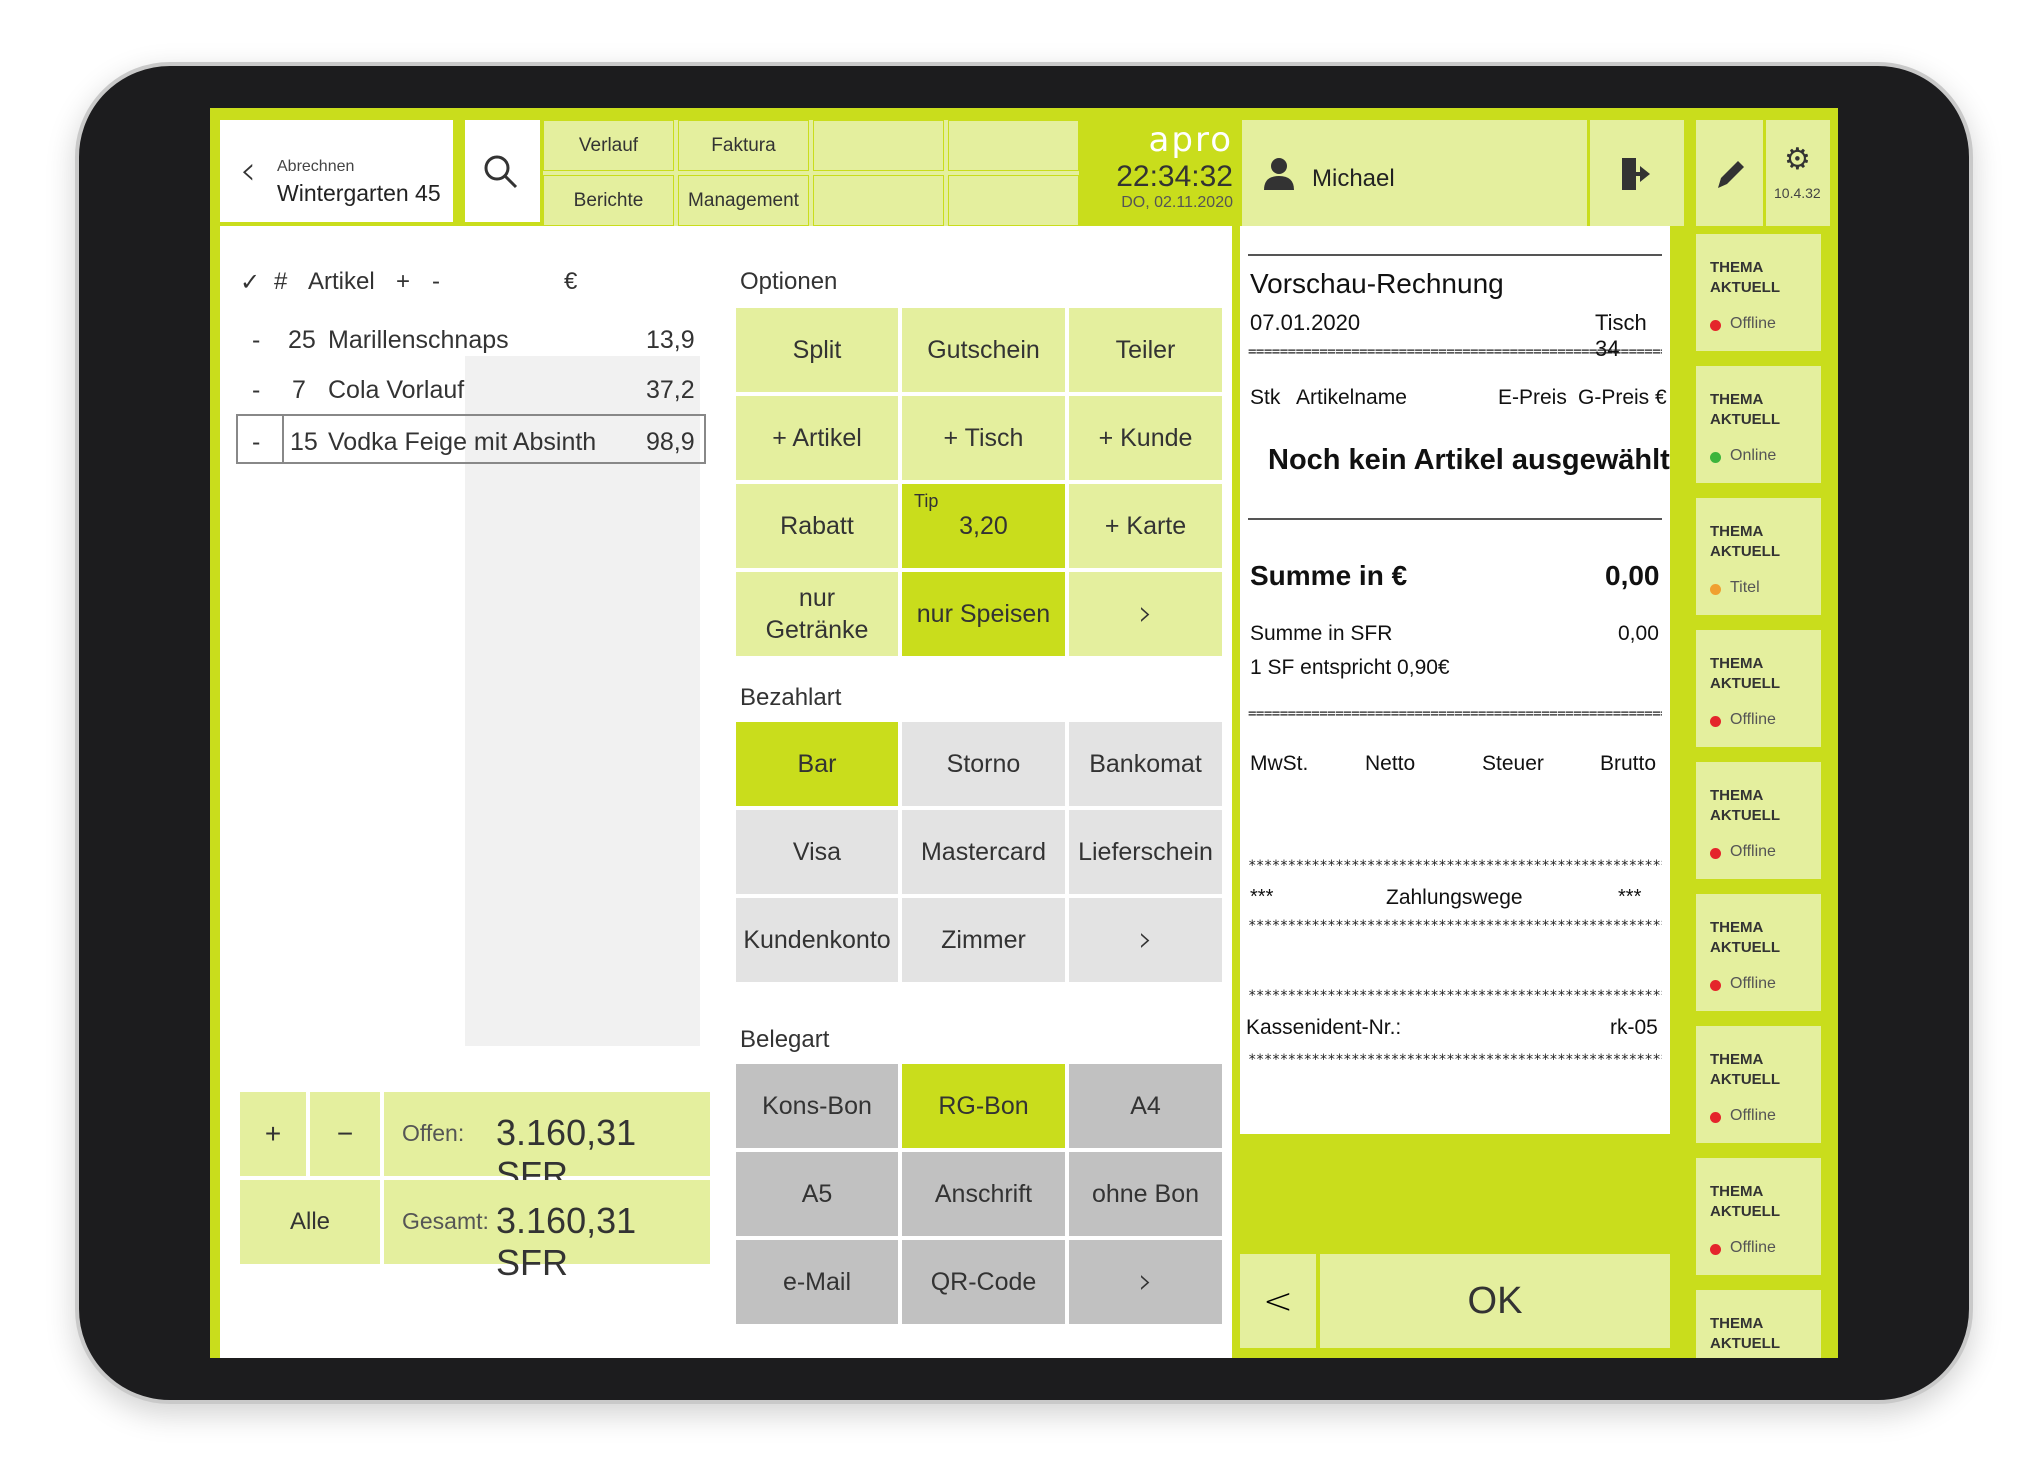 The image size is (2038, 1470). Describe the element at coordinates (1145, 940) in the screenshot. I see `payment-more-button: ›` at that location.